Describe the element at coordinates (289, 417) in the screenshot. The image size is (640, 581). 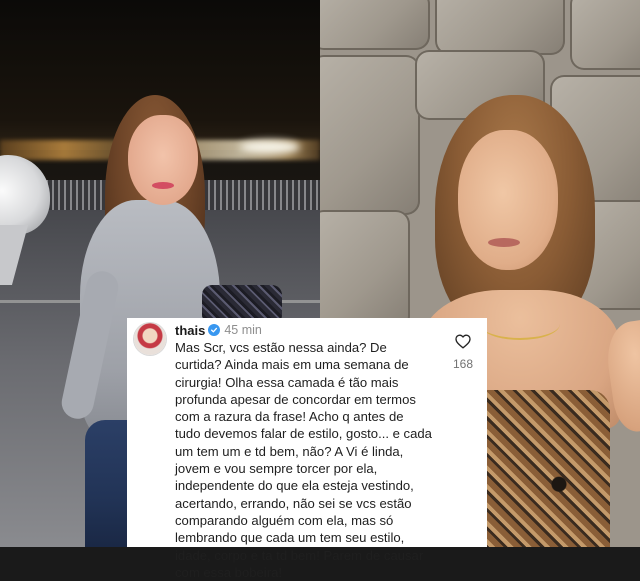
I see `comment-line: com a razura da frase! Acho q antes de` at that location.